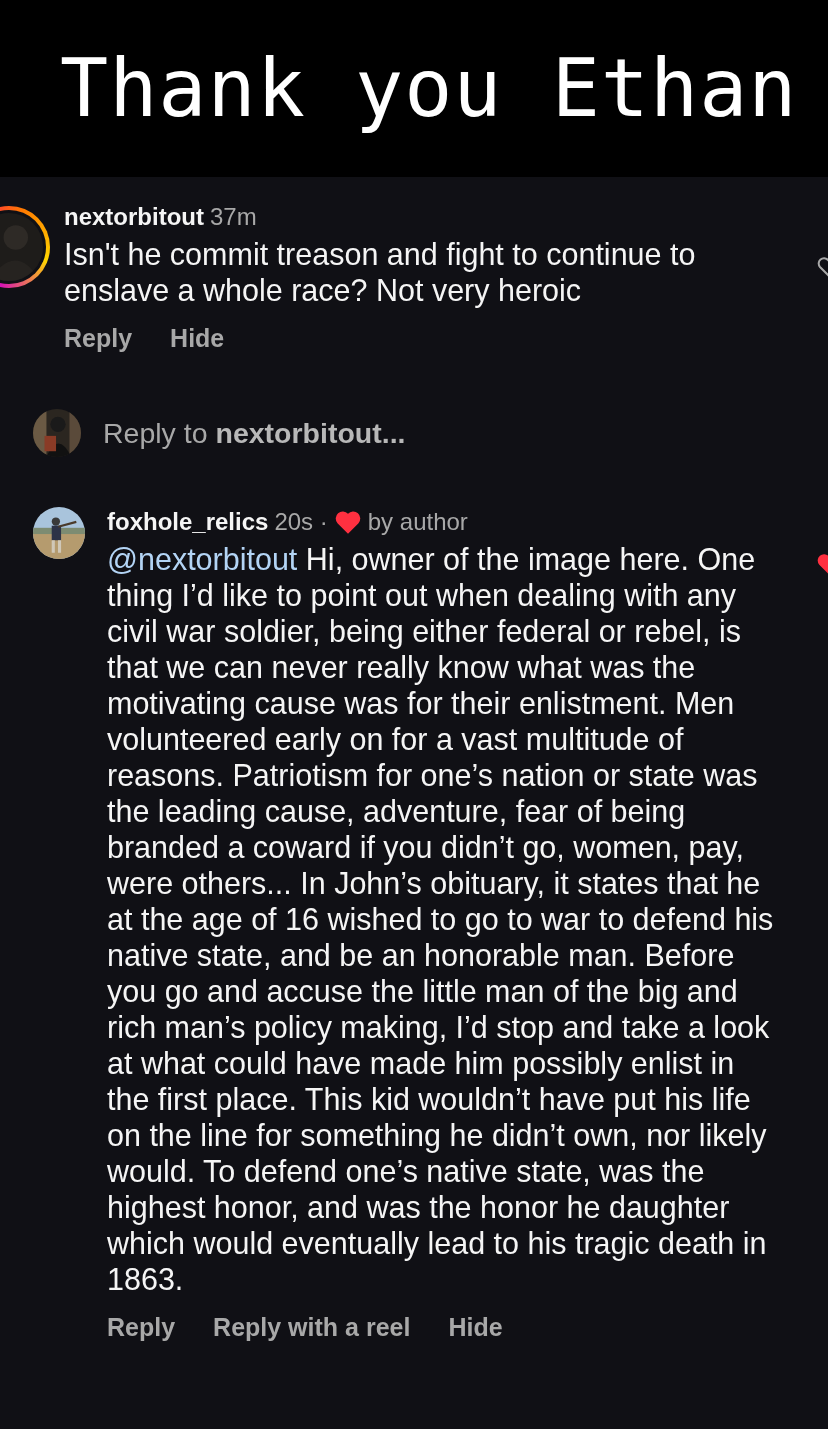  What do you see at coordinates (233, 217) in the screenshot?
I see `timestamp: 37m` at bounding box center [233, 217].